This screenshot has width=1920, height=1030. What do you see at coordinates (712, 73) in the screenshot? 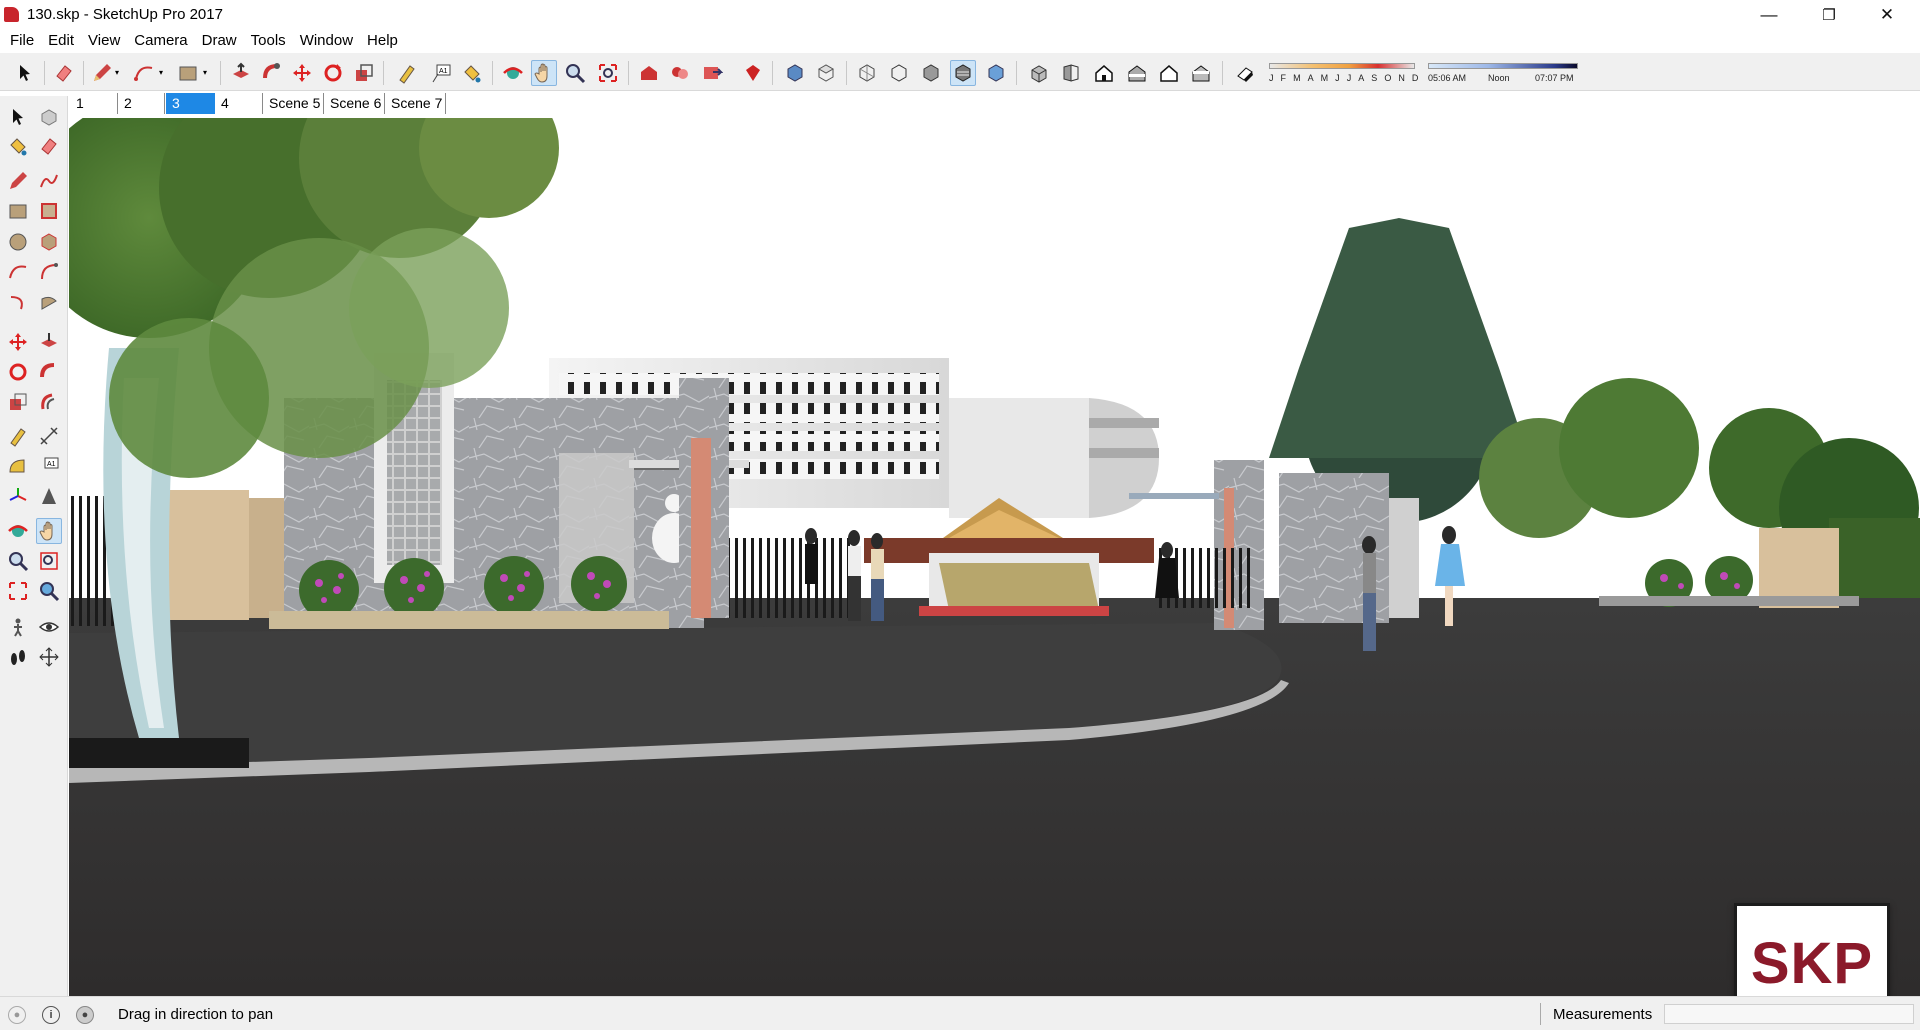
I see `share-model-icon` at bounding box center [712, 73].